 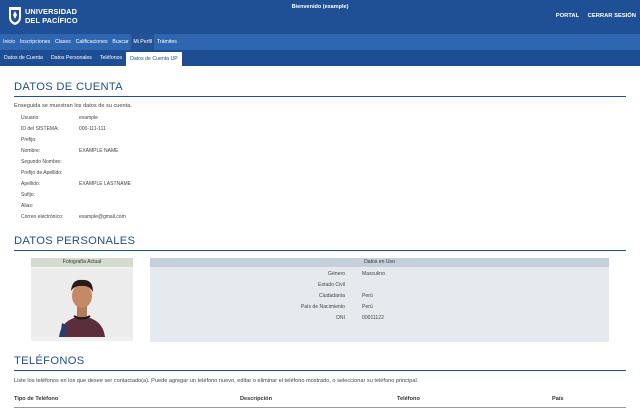 I want to click on welcome-message: Bienvenido (example), so click(x=320, y=7).